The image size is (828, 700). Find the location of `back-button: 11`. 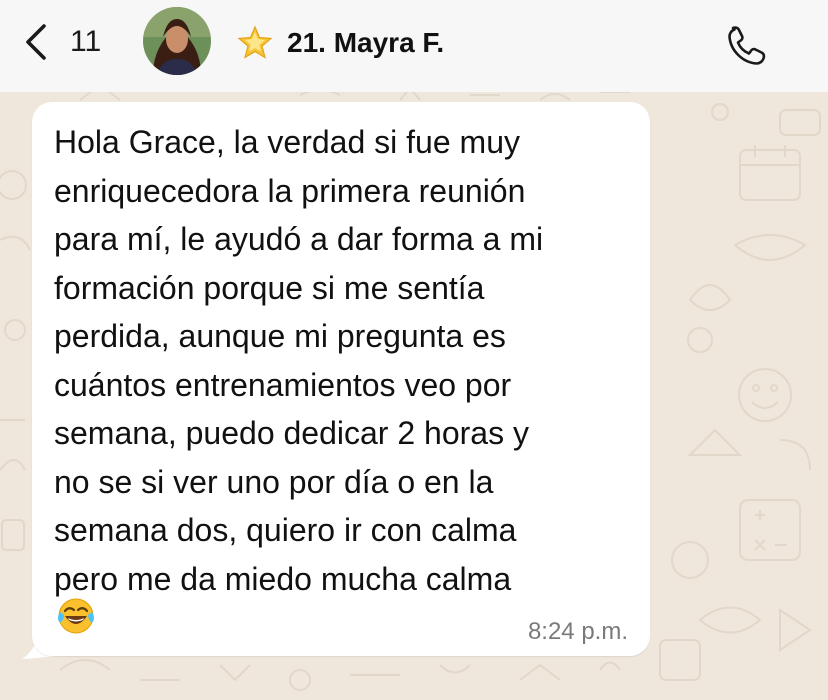

back-button: 11 is located at coordinates (61, 42).